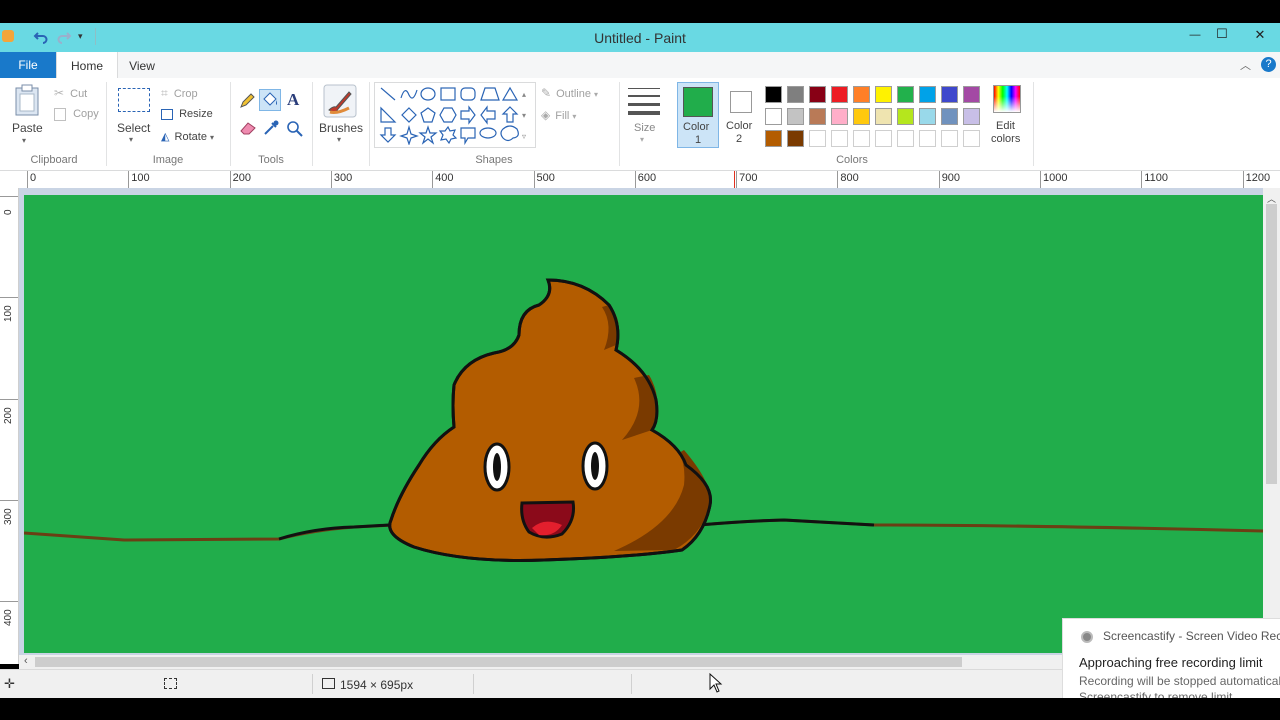 The image size is (1280, 720). What do you see at coordinates (26, 661) in the screenshot?
I see `scroll-left-icon: ‹` at bounding box center [26, 661].